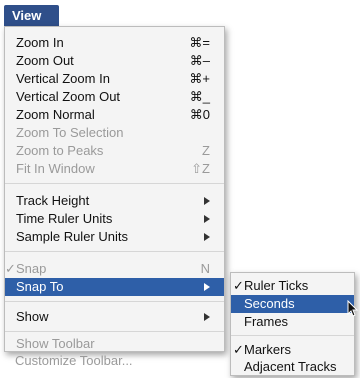  What do you see at coordinates (70, 132) in the screenshot?
I see `menu-item-label: Zoom To Selection` at bounding box center [70, 132].